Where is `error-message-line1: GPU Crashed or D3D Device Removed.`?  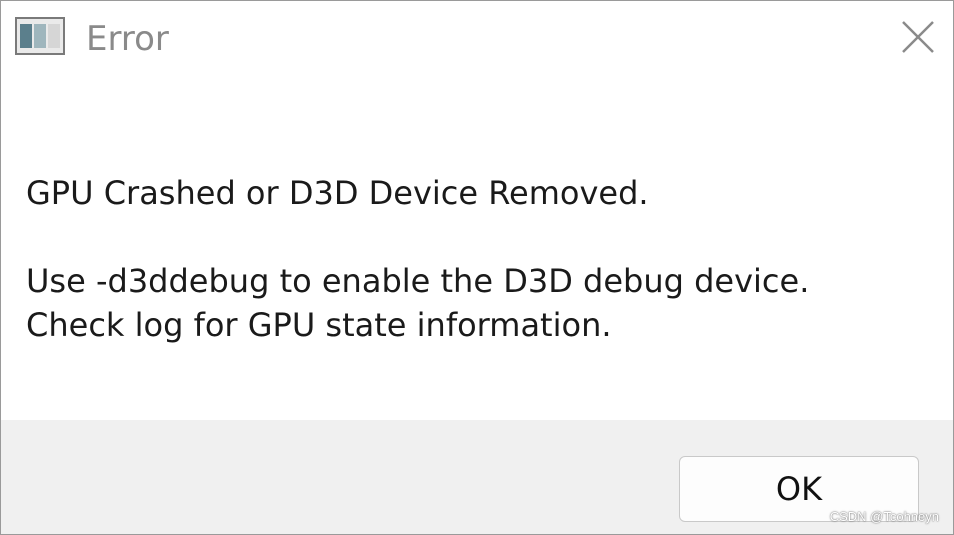
error-message-line1: GPU Crashed or D3D Device Removed. is located at coordinates (337, 193).